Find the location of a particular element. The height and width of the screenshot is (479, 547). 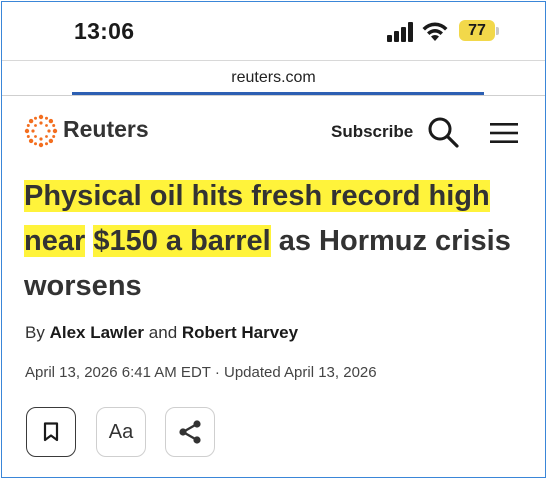

byline-conjunction: and is located at coordinates (163, 332).